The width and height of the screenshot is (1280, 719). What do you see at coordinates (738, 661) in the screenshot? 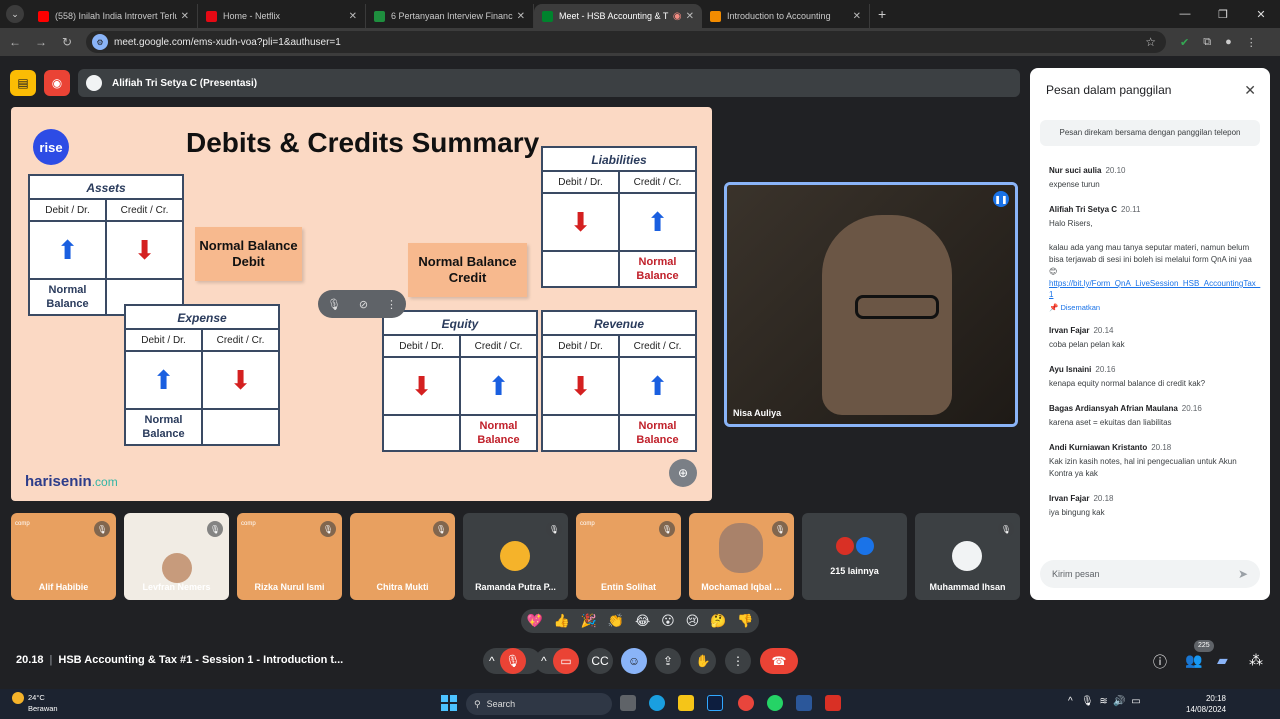
I see `more-options-button: ⋮` at bounding box center [738, 661].